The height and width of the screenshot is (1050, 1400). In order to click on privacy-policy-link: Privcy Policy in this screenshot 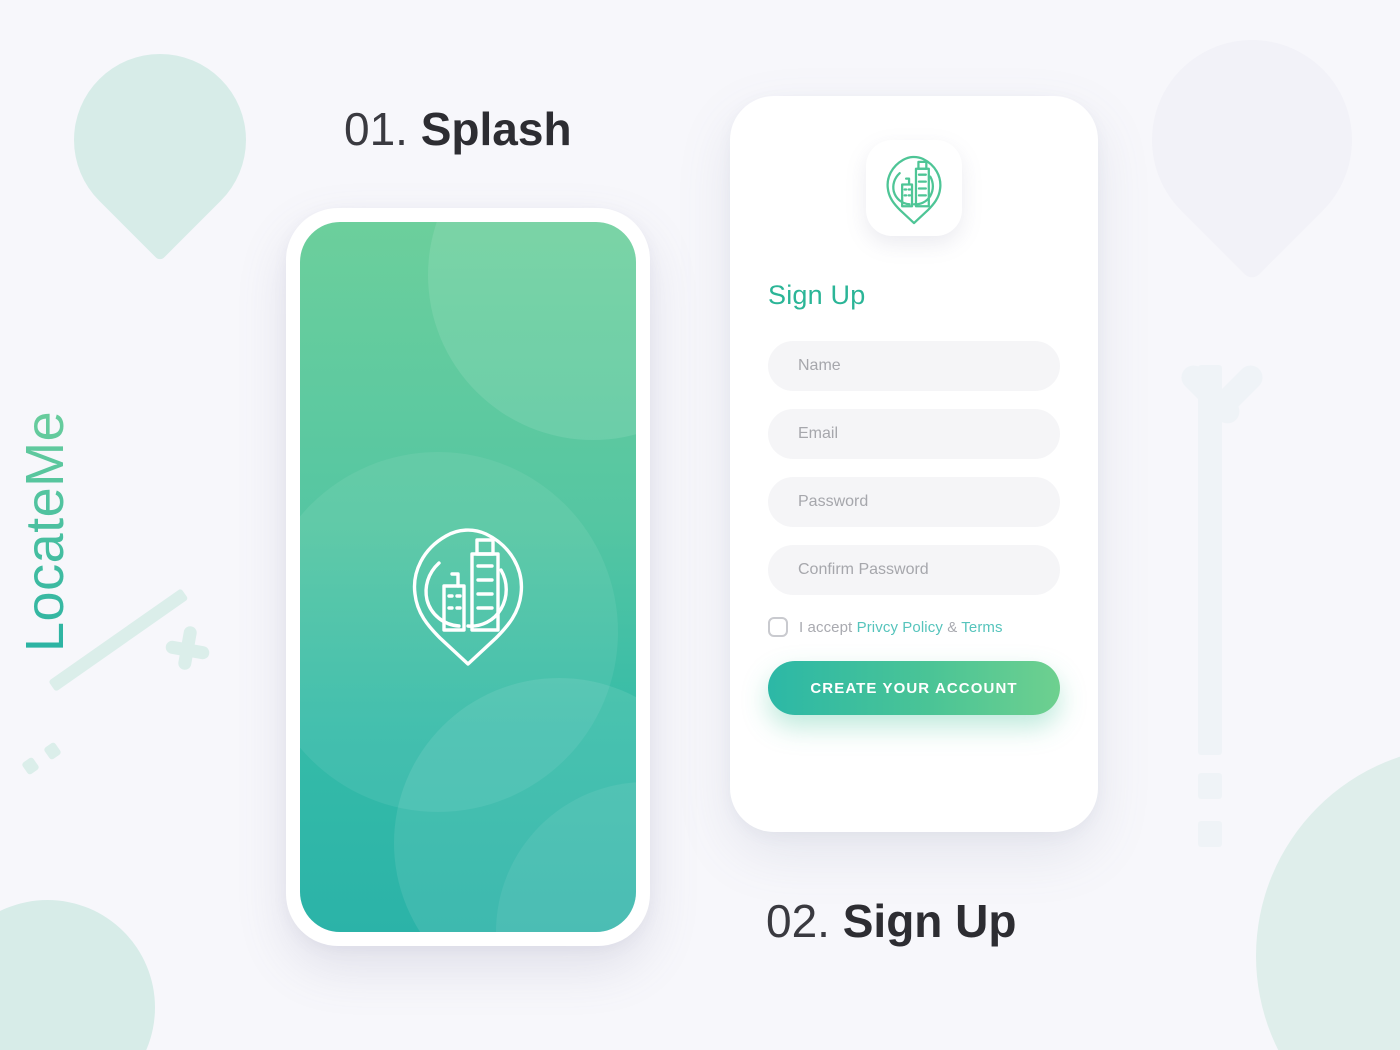, I will do `click(900, 627)`.